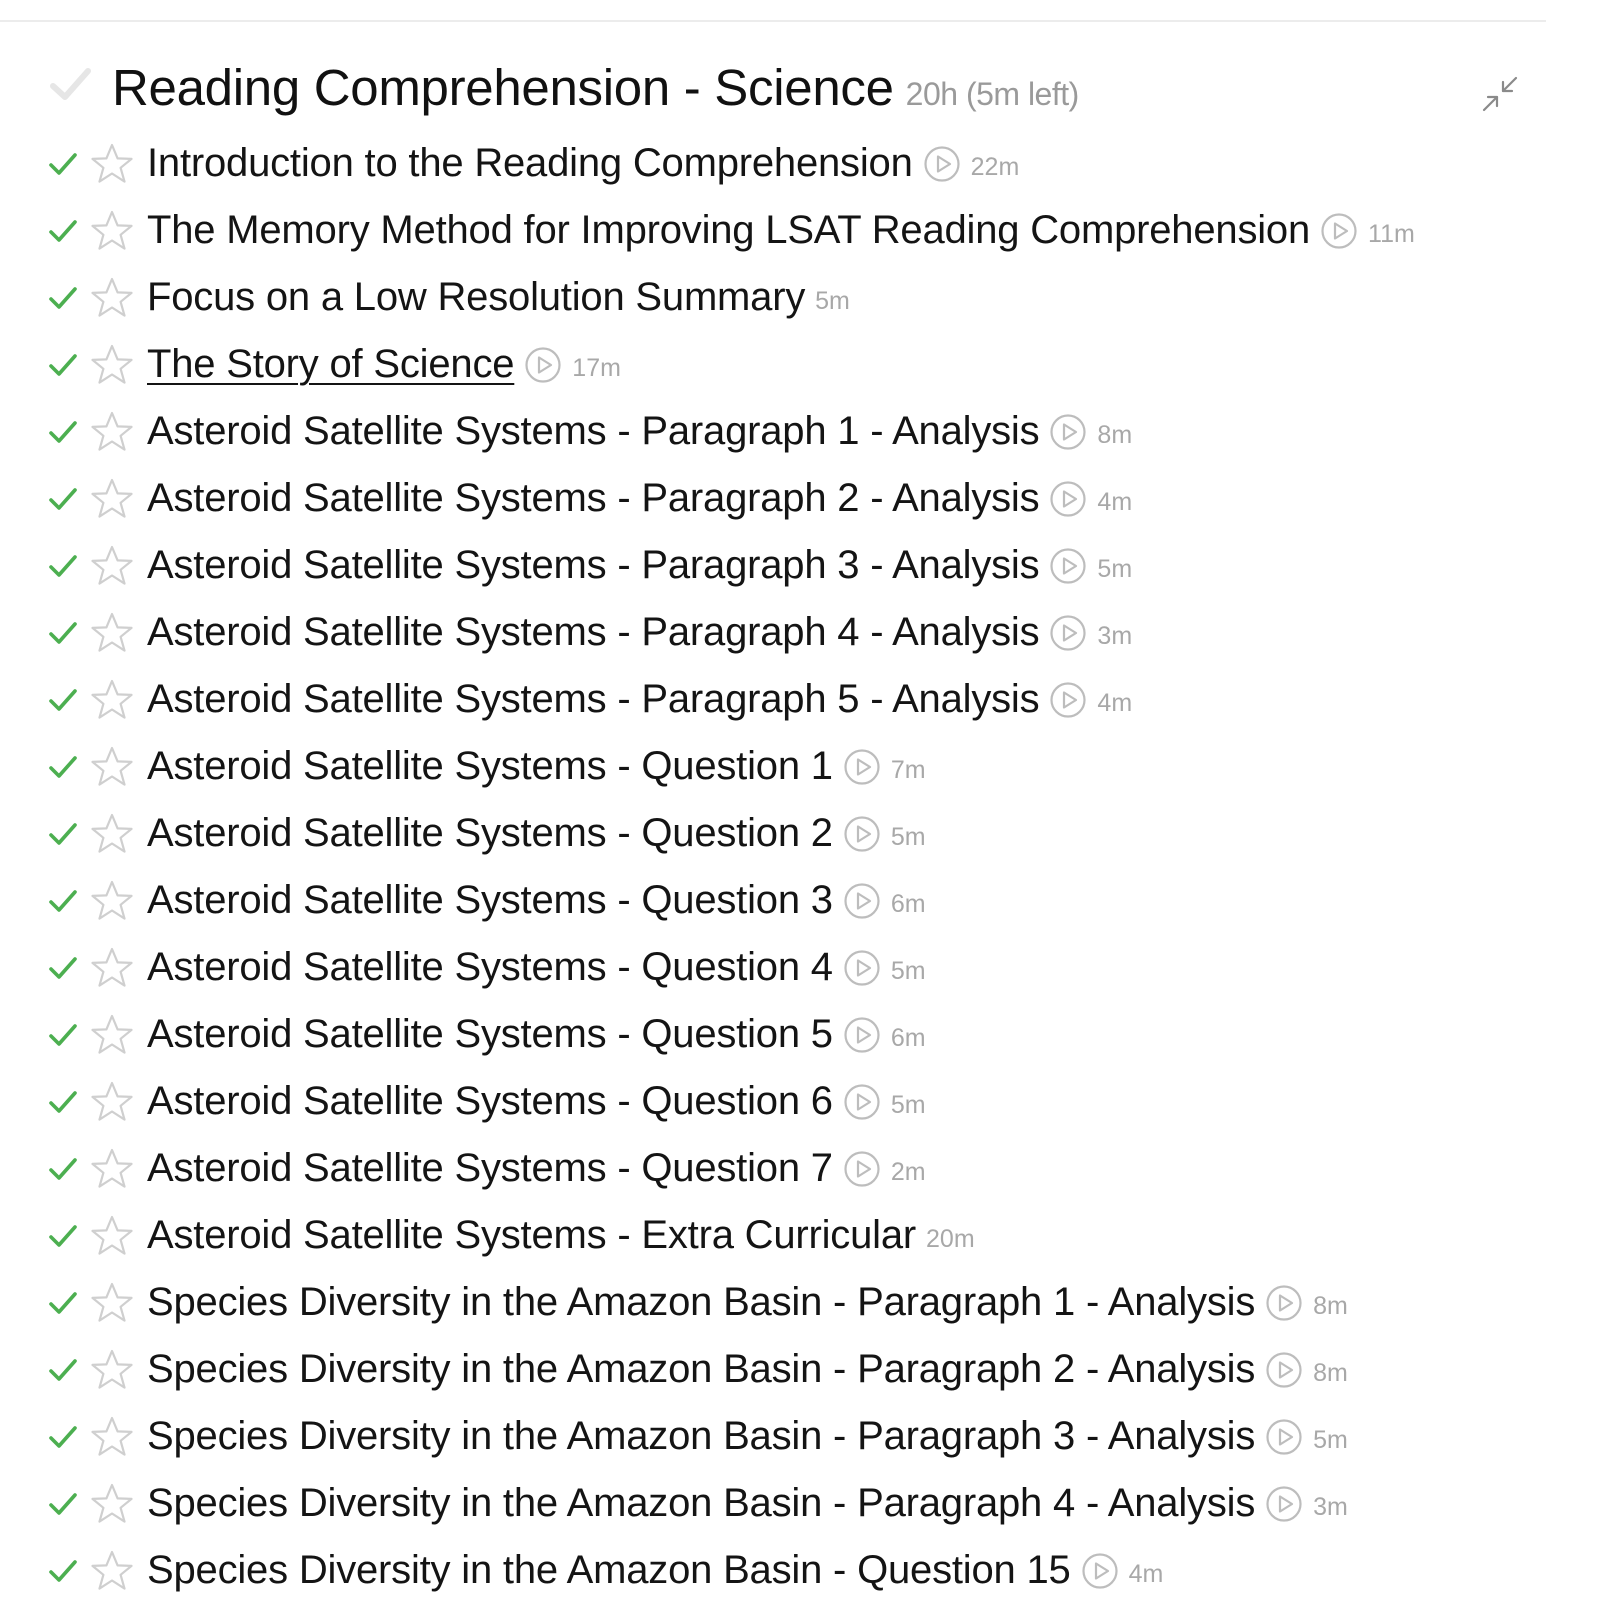 The image size is (1608, 1604). Describe the element at coordinates (476, 297) in the screenshot. I see `lesson-title: Focus on a Low Resolution Summary` at that location.